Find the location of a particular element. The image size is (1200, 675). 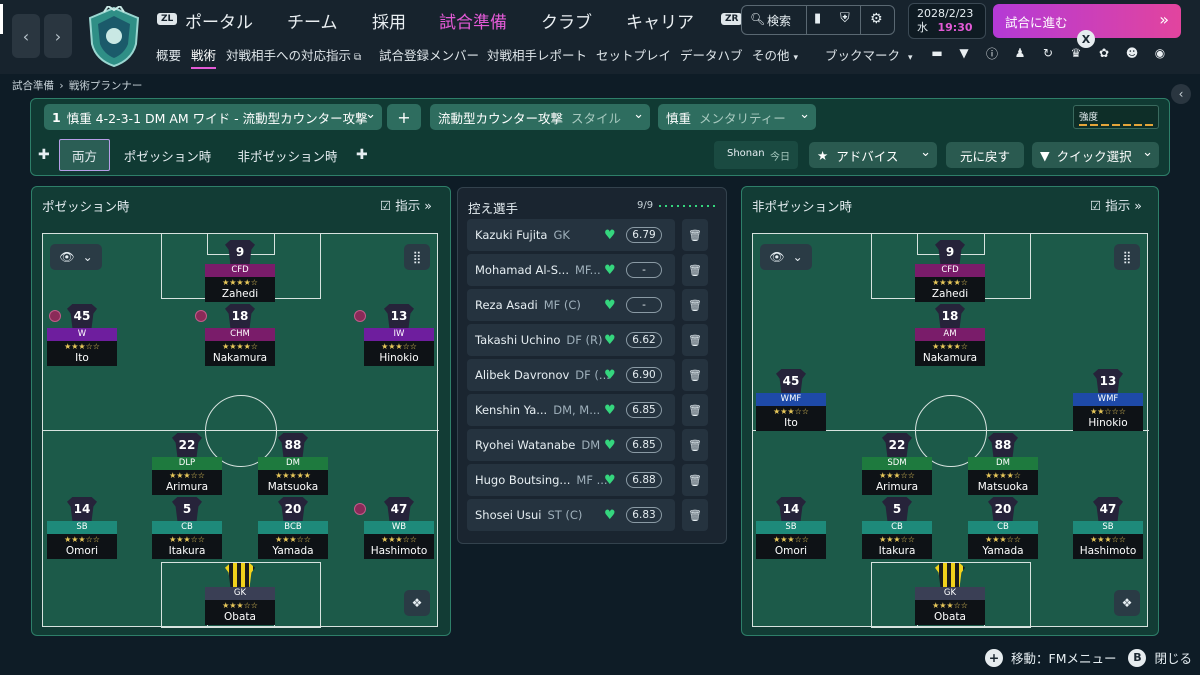

scout-icon: ◉ is located at coordinates (1160, 53).